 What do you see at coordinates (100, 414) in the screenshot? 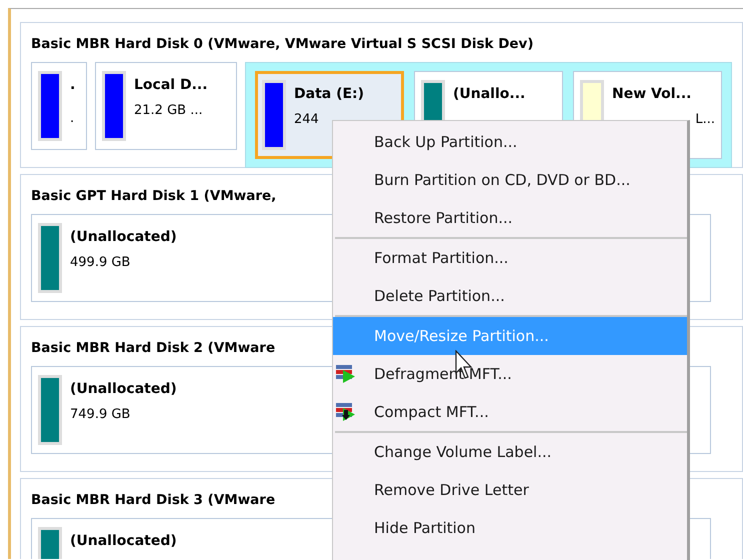
I see `partition-size: 749.9 GB` at bounding box center [100, 414].